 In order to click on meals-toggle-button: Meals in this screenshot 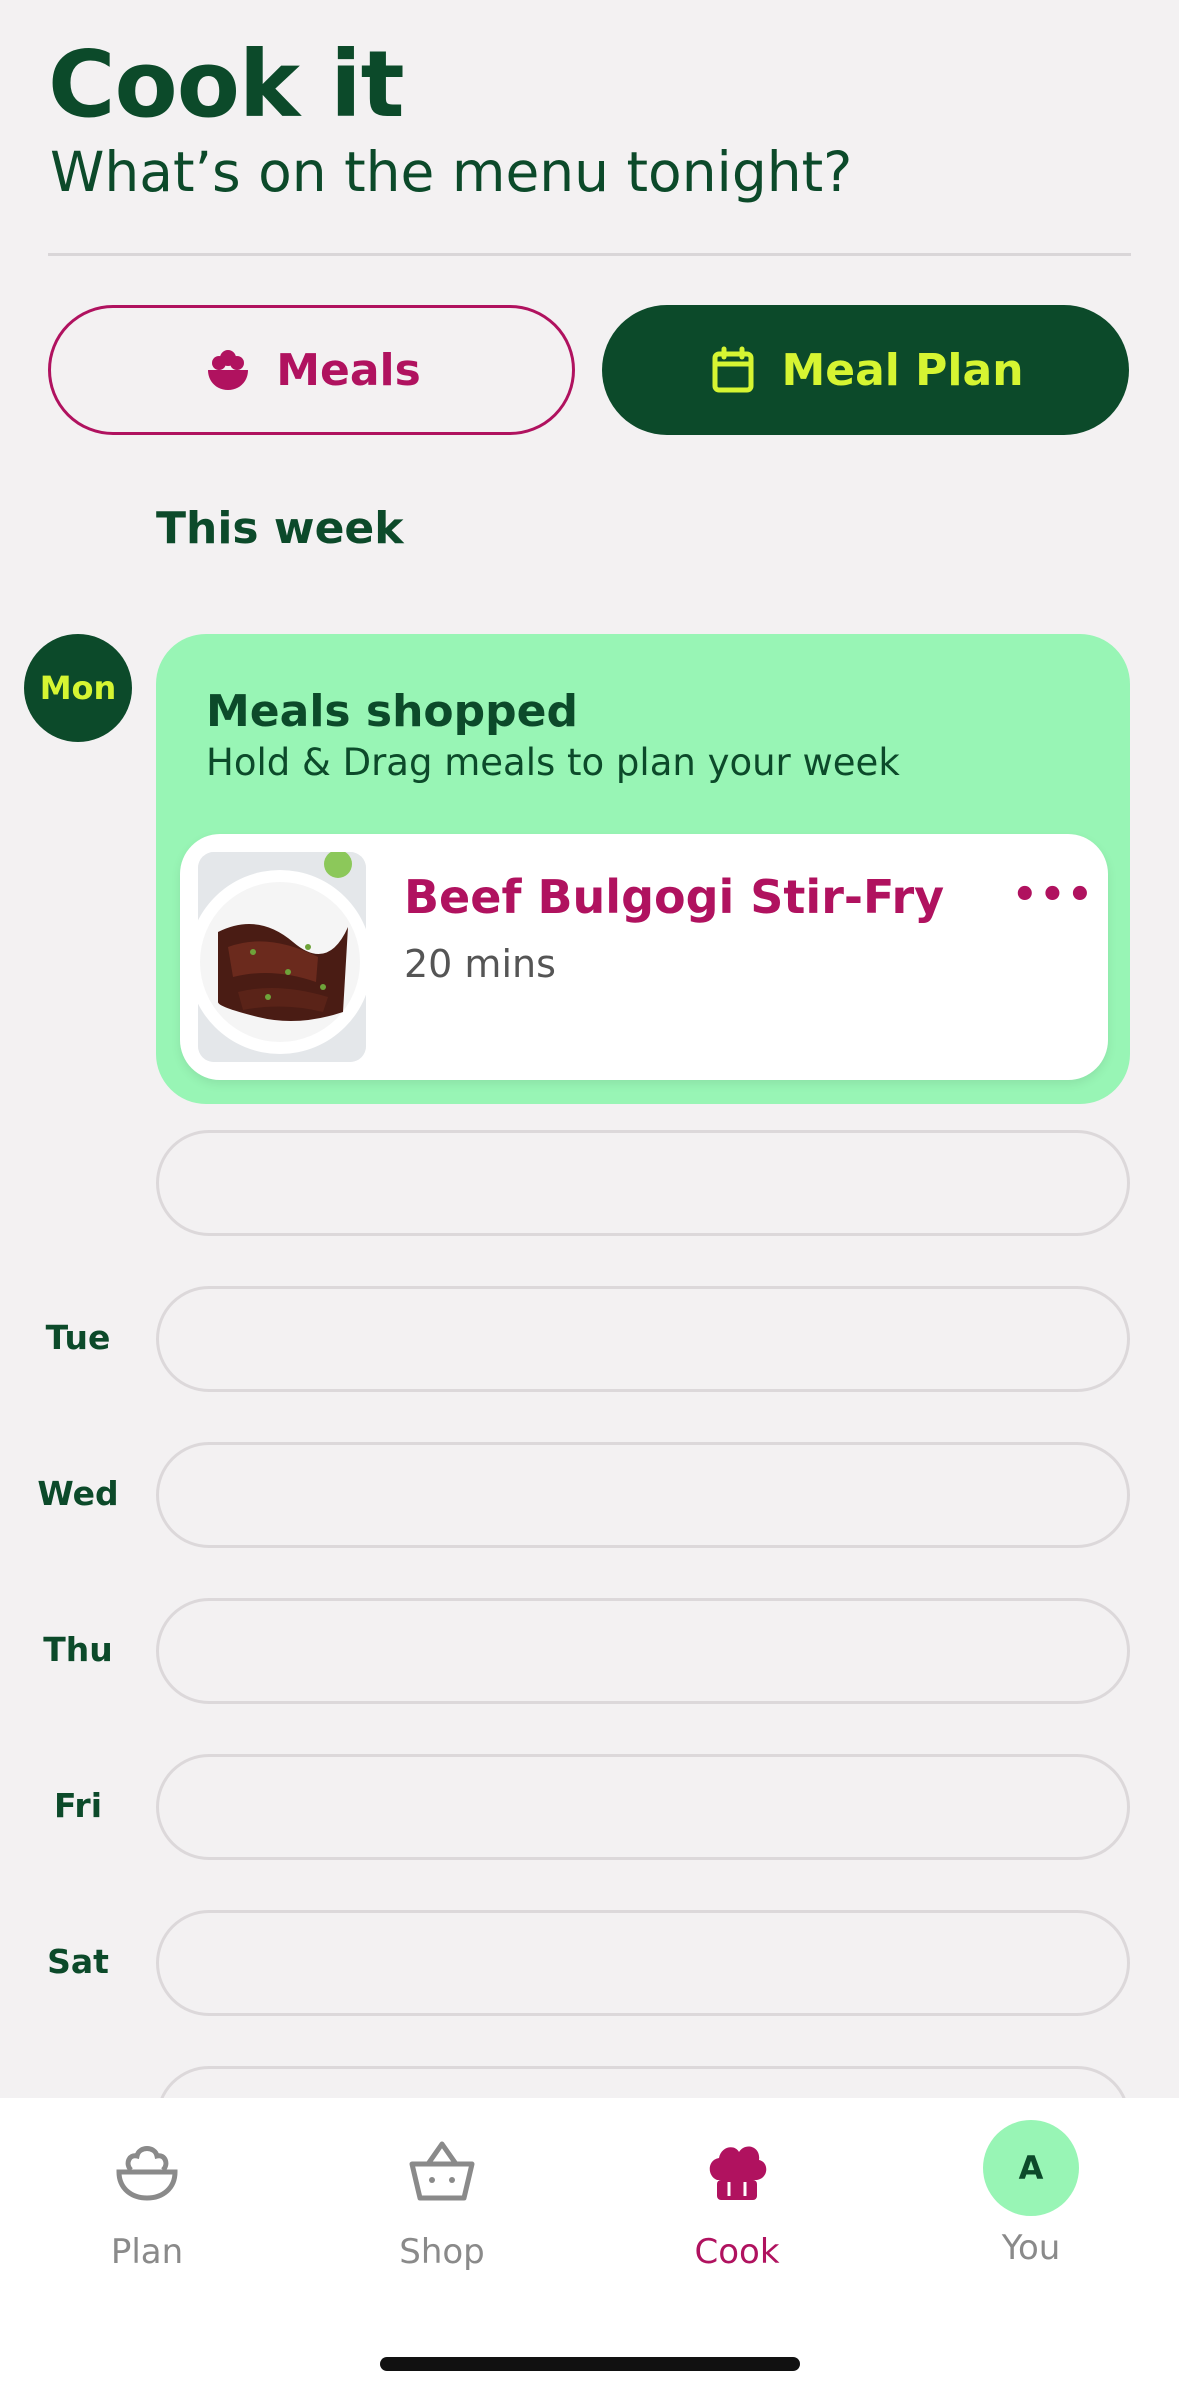, I will do `click(311, 370)`.